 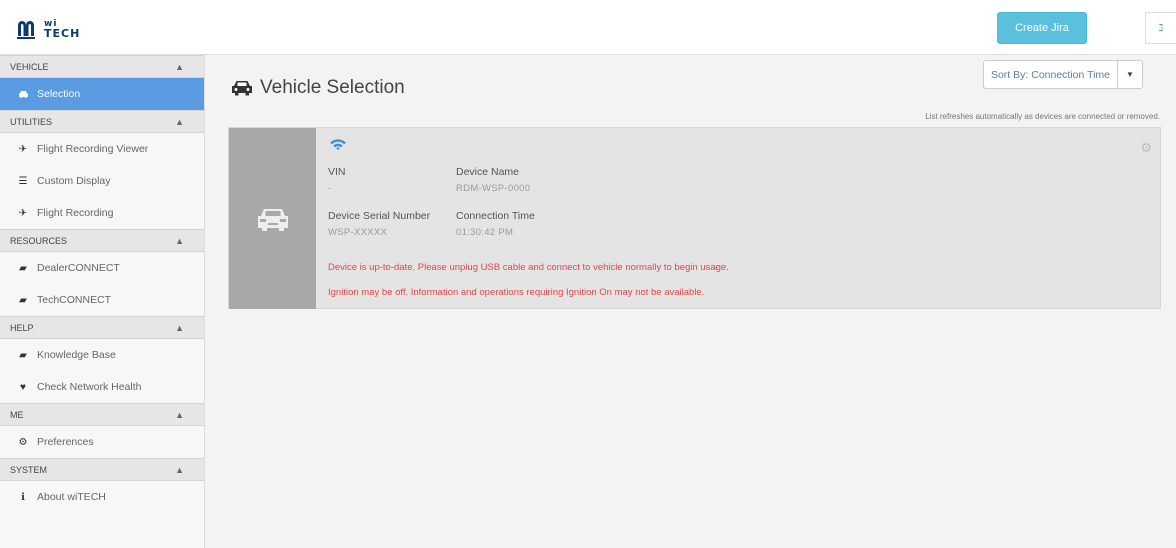 I want to click on sort-dropdown: Sort By: Connection Time ▼, so click(x=1063, y=74).